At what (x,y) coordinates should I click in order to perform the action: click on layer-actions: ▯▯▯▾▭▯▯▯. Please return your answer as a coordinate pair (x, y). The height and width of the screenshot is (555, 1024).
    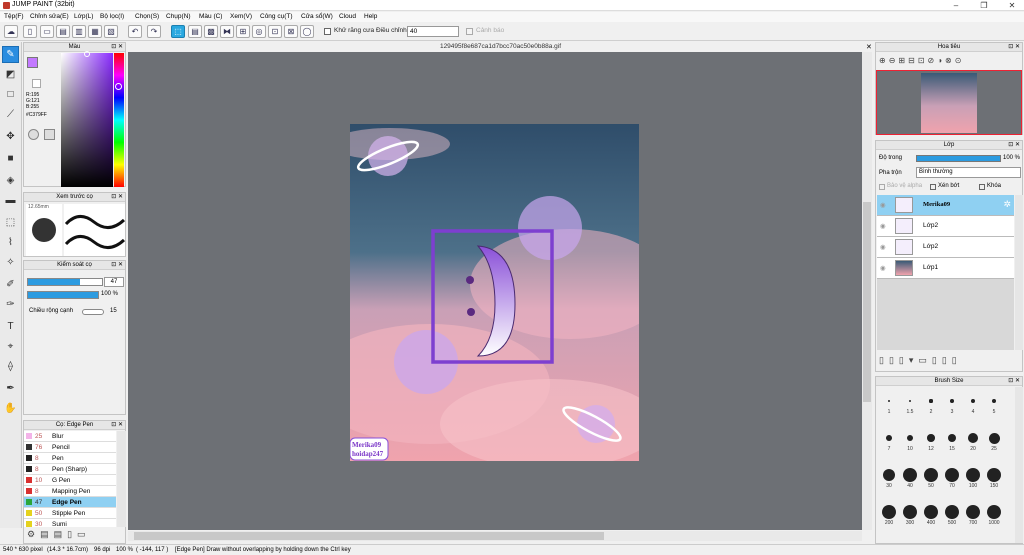
    Looking at the image, I should click on (920, 360).